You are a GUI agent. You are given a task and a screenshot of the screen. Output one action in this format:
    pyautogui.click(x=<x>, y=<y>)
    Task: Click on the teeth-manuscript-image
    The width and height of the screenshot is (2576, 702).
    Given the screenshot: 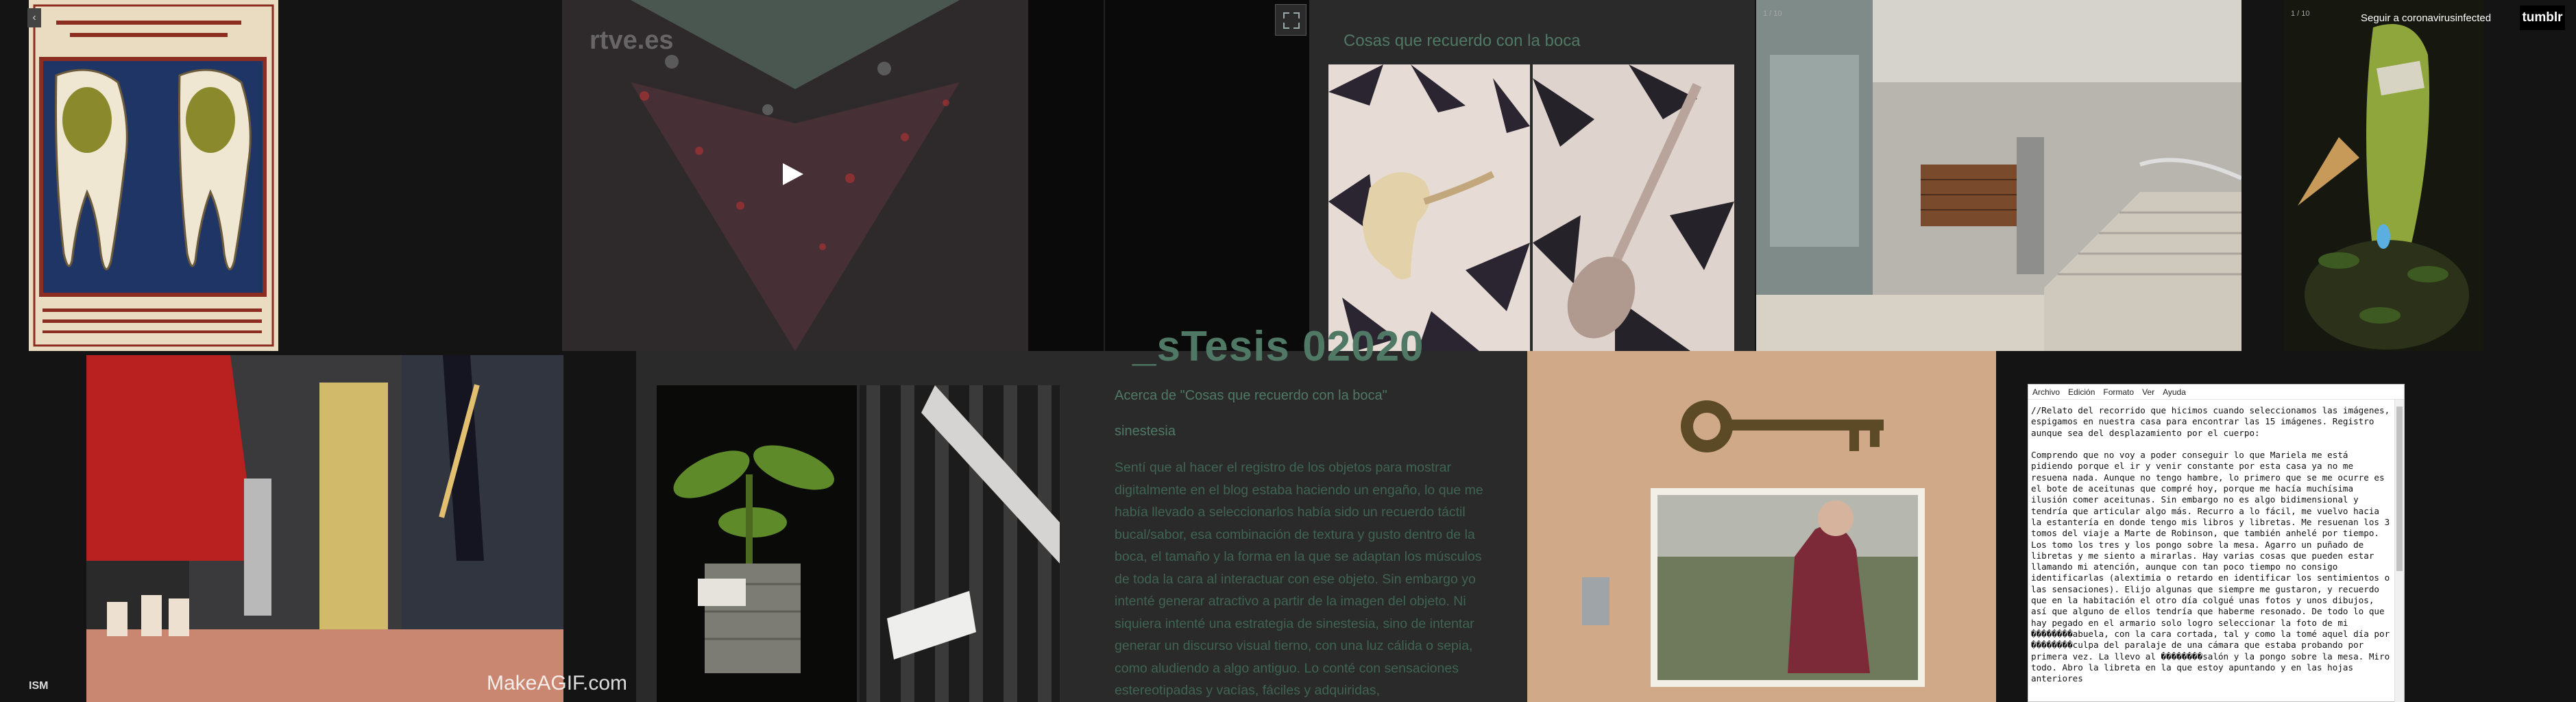 What is the action you would take?
    pyautogui.click(x=153, y=175)
    